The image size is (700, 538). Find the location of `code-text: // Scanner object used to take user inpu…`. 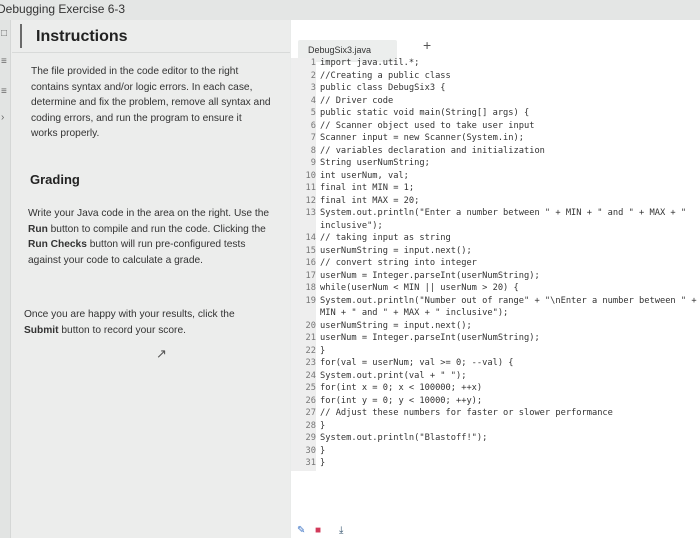

code-text: // Scanner object used to take user inpu… is located at coordinates (427, 126).